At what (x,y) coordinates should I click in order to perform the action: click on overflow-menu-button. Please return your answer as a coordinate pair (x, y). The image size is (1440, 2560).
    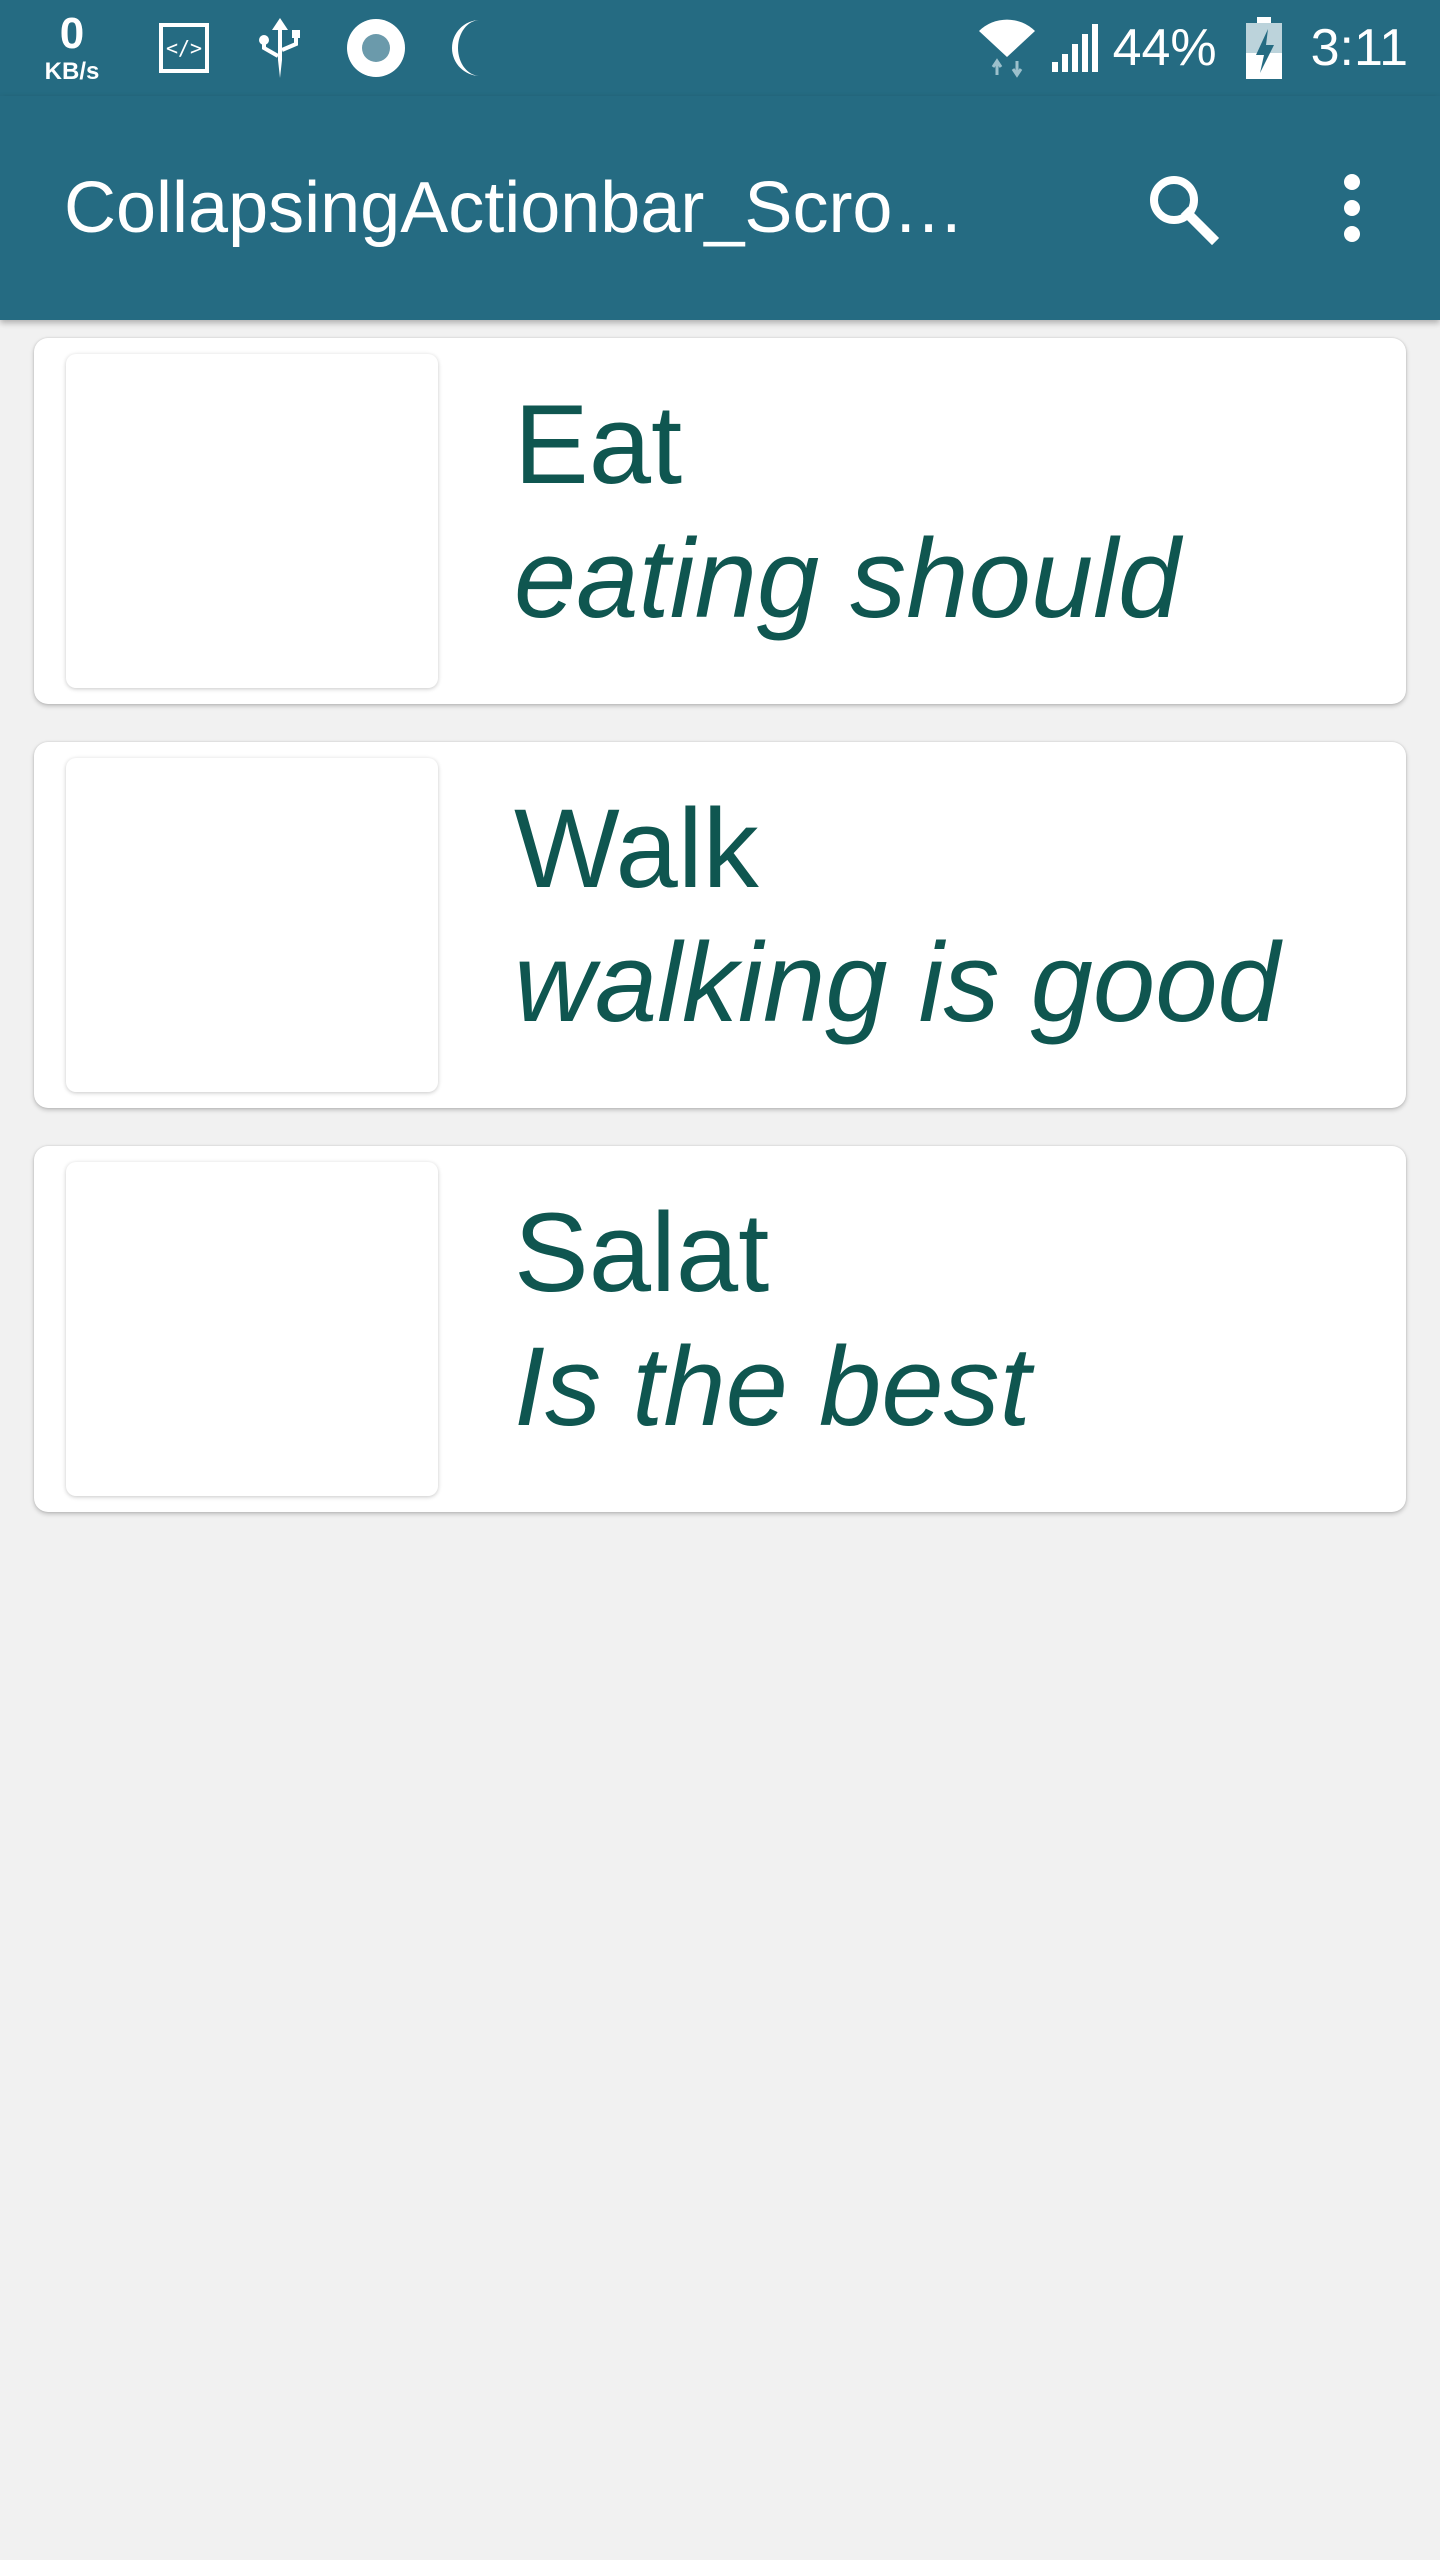
    Looking at the image, I should click on (1352, 208).